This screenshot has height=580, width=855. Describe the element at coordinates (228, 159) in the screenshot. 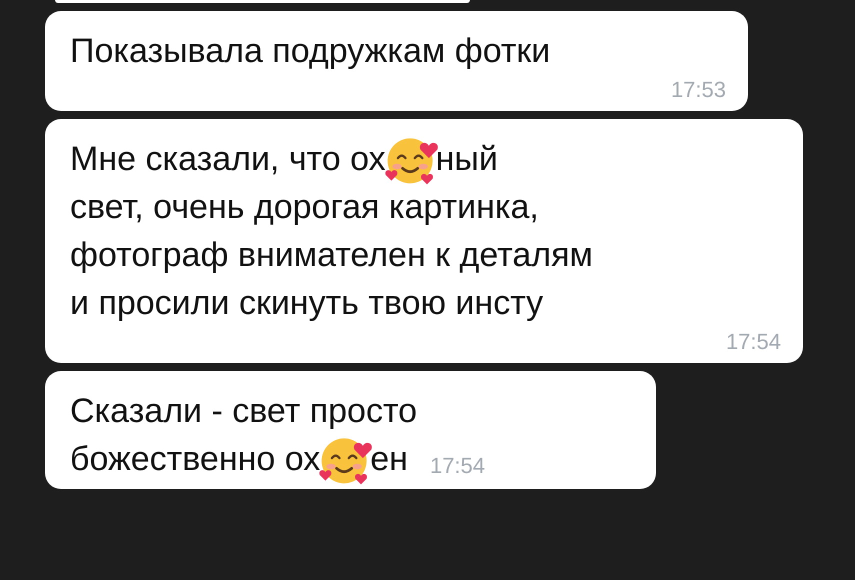

I see `message-text: Мне сказали, что ох` at that location.